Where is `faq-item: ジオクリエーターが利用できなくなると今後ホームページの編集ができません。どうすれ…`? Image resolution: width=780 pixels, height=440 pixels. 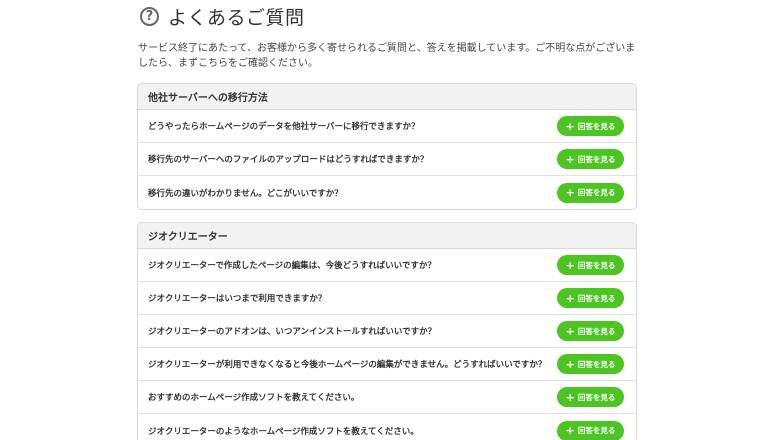
faq-item: ジオクリエーターが利用できなくなると今後ホームページの編集ができません。どうすれ… is located at coordinates (387, 364).